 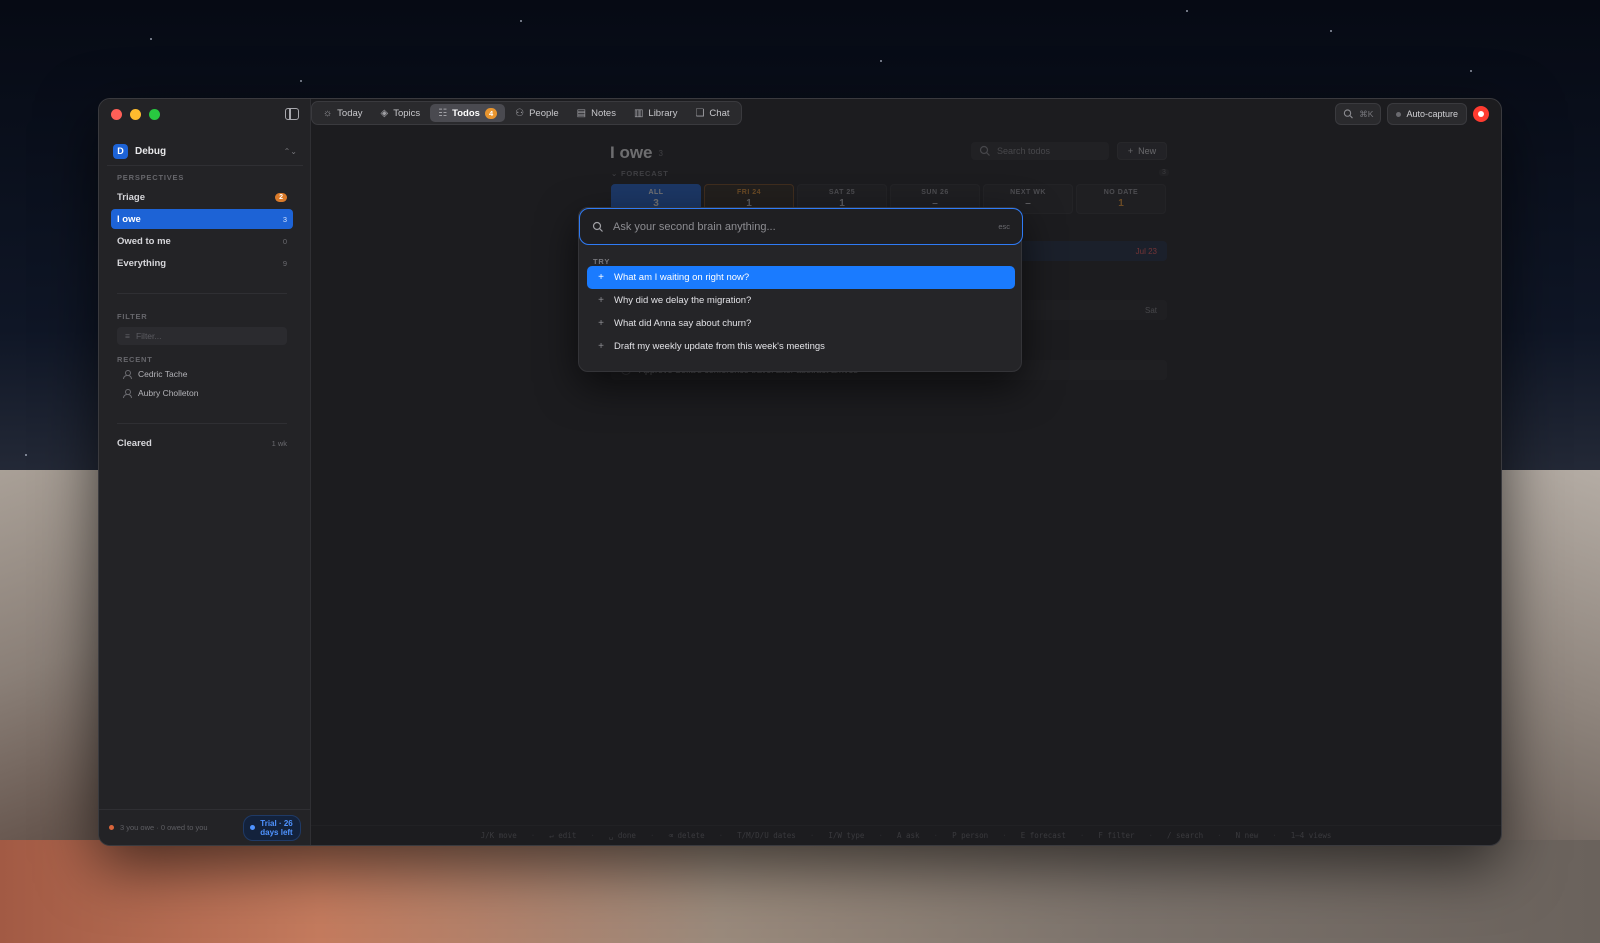 What do you see at coordinates (202, 443) in the screenshot?
I see `sidebar-item-cleared: Cleared 1 wk` at bounding box center [202, 443].